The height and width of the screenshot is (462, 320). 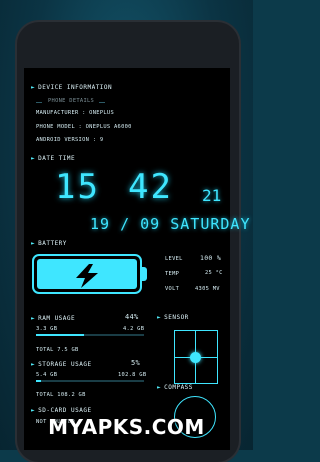 I want to click on date-text: 19 / 09 SATURDAY, so click(x=170, y=224).